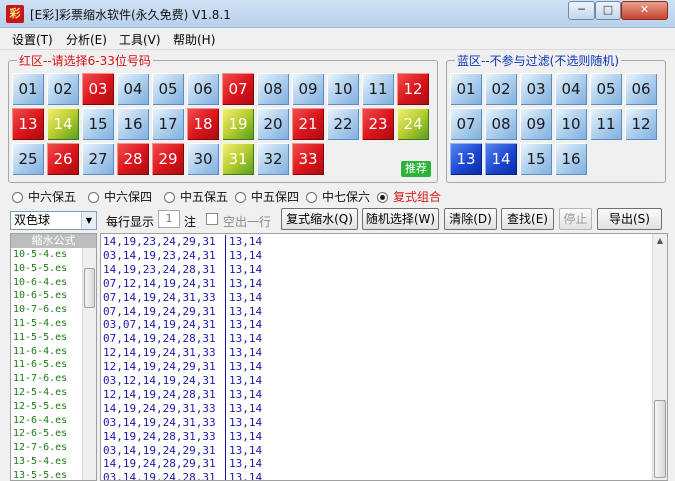  Describe the element at coordinates (133, 124) in the screenshot. I see `red-ball-16: 16` at that location.